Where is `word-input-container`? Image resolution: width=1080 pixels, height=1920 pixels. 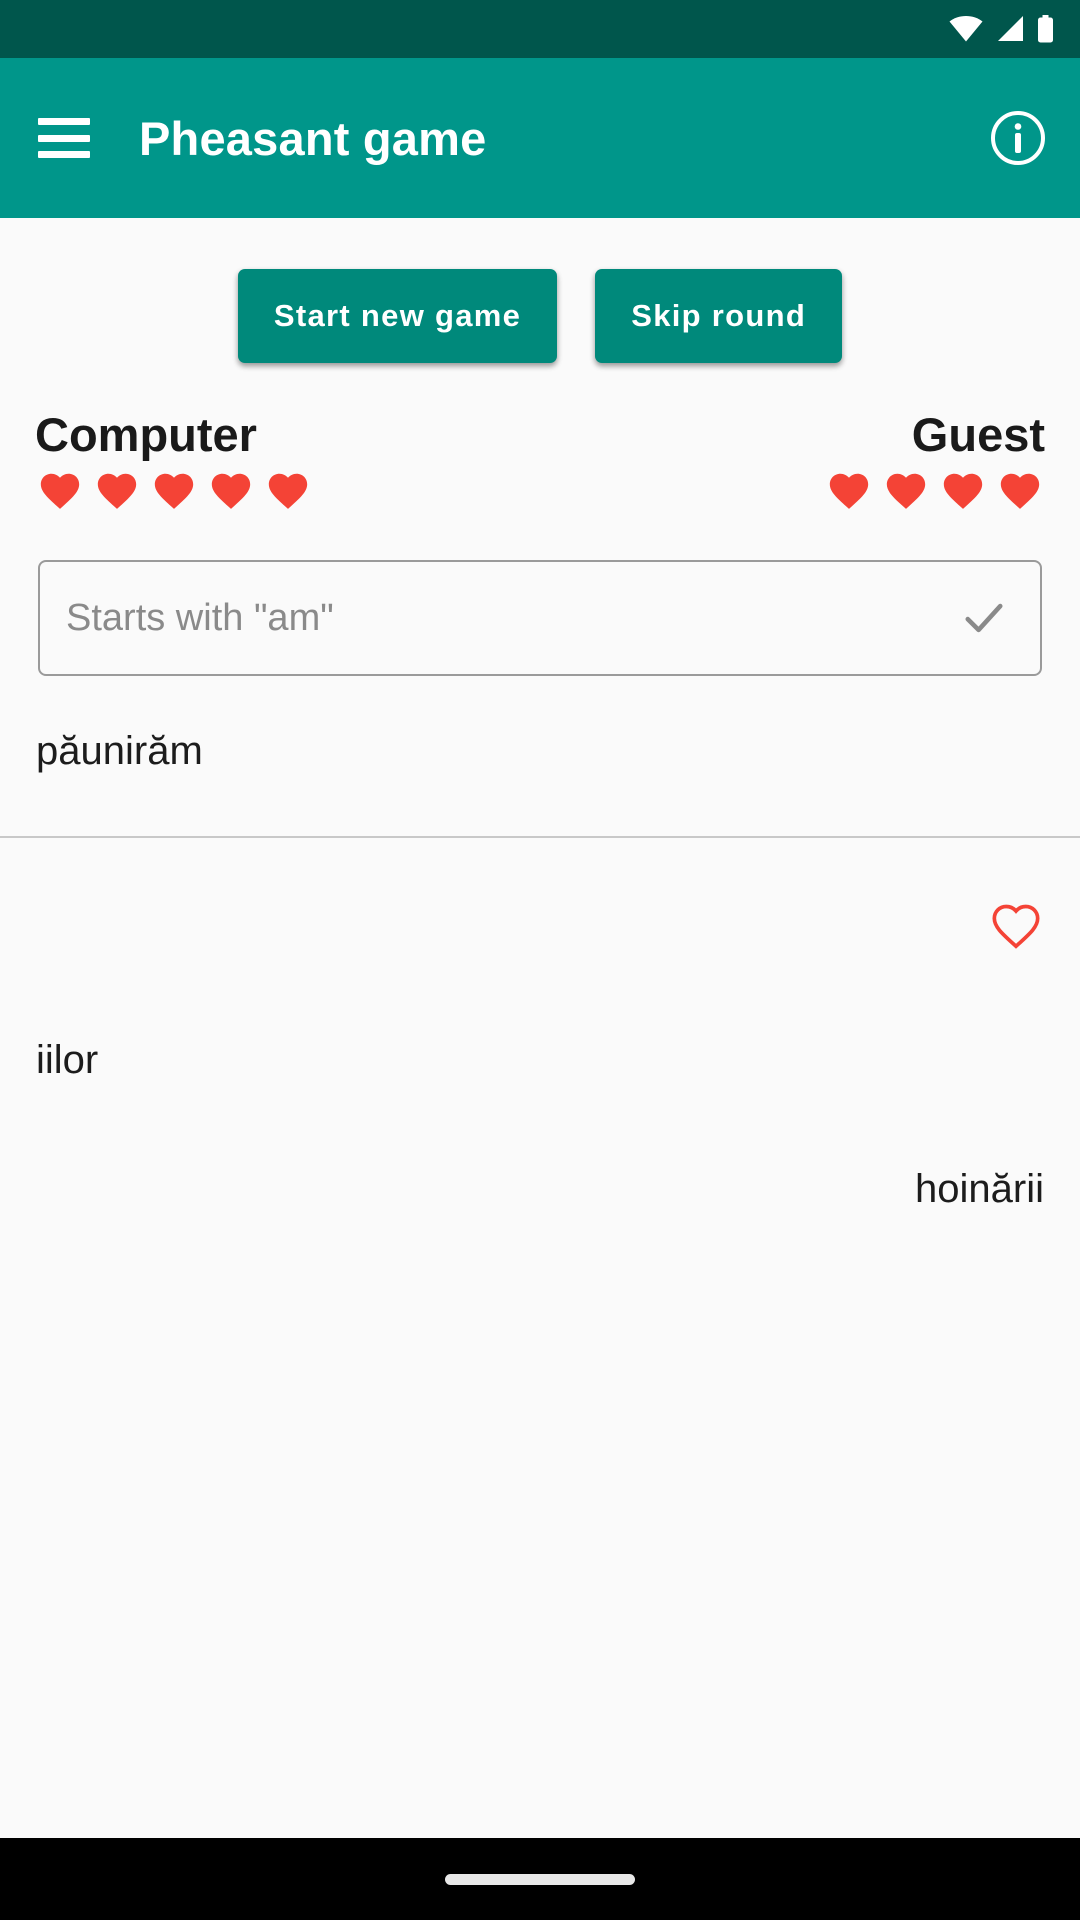 word-input-container is located at coordinates (540, 618).